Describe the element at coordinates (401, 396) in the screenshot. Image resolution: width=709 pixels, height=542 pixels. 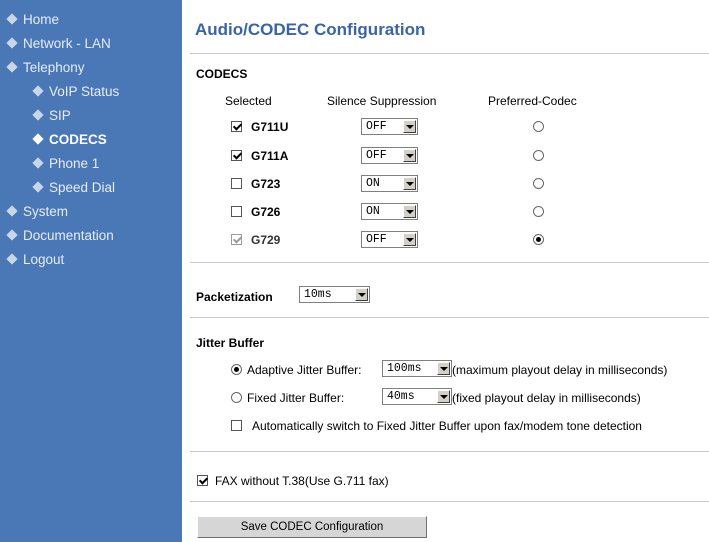
I see `select-value: 40ms` at that location.